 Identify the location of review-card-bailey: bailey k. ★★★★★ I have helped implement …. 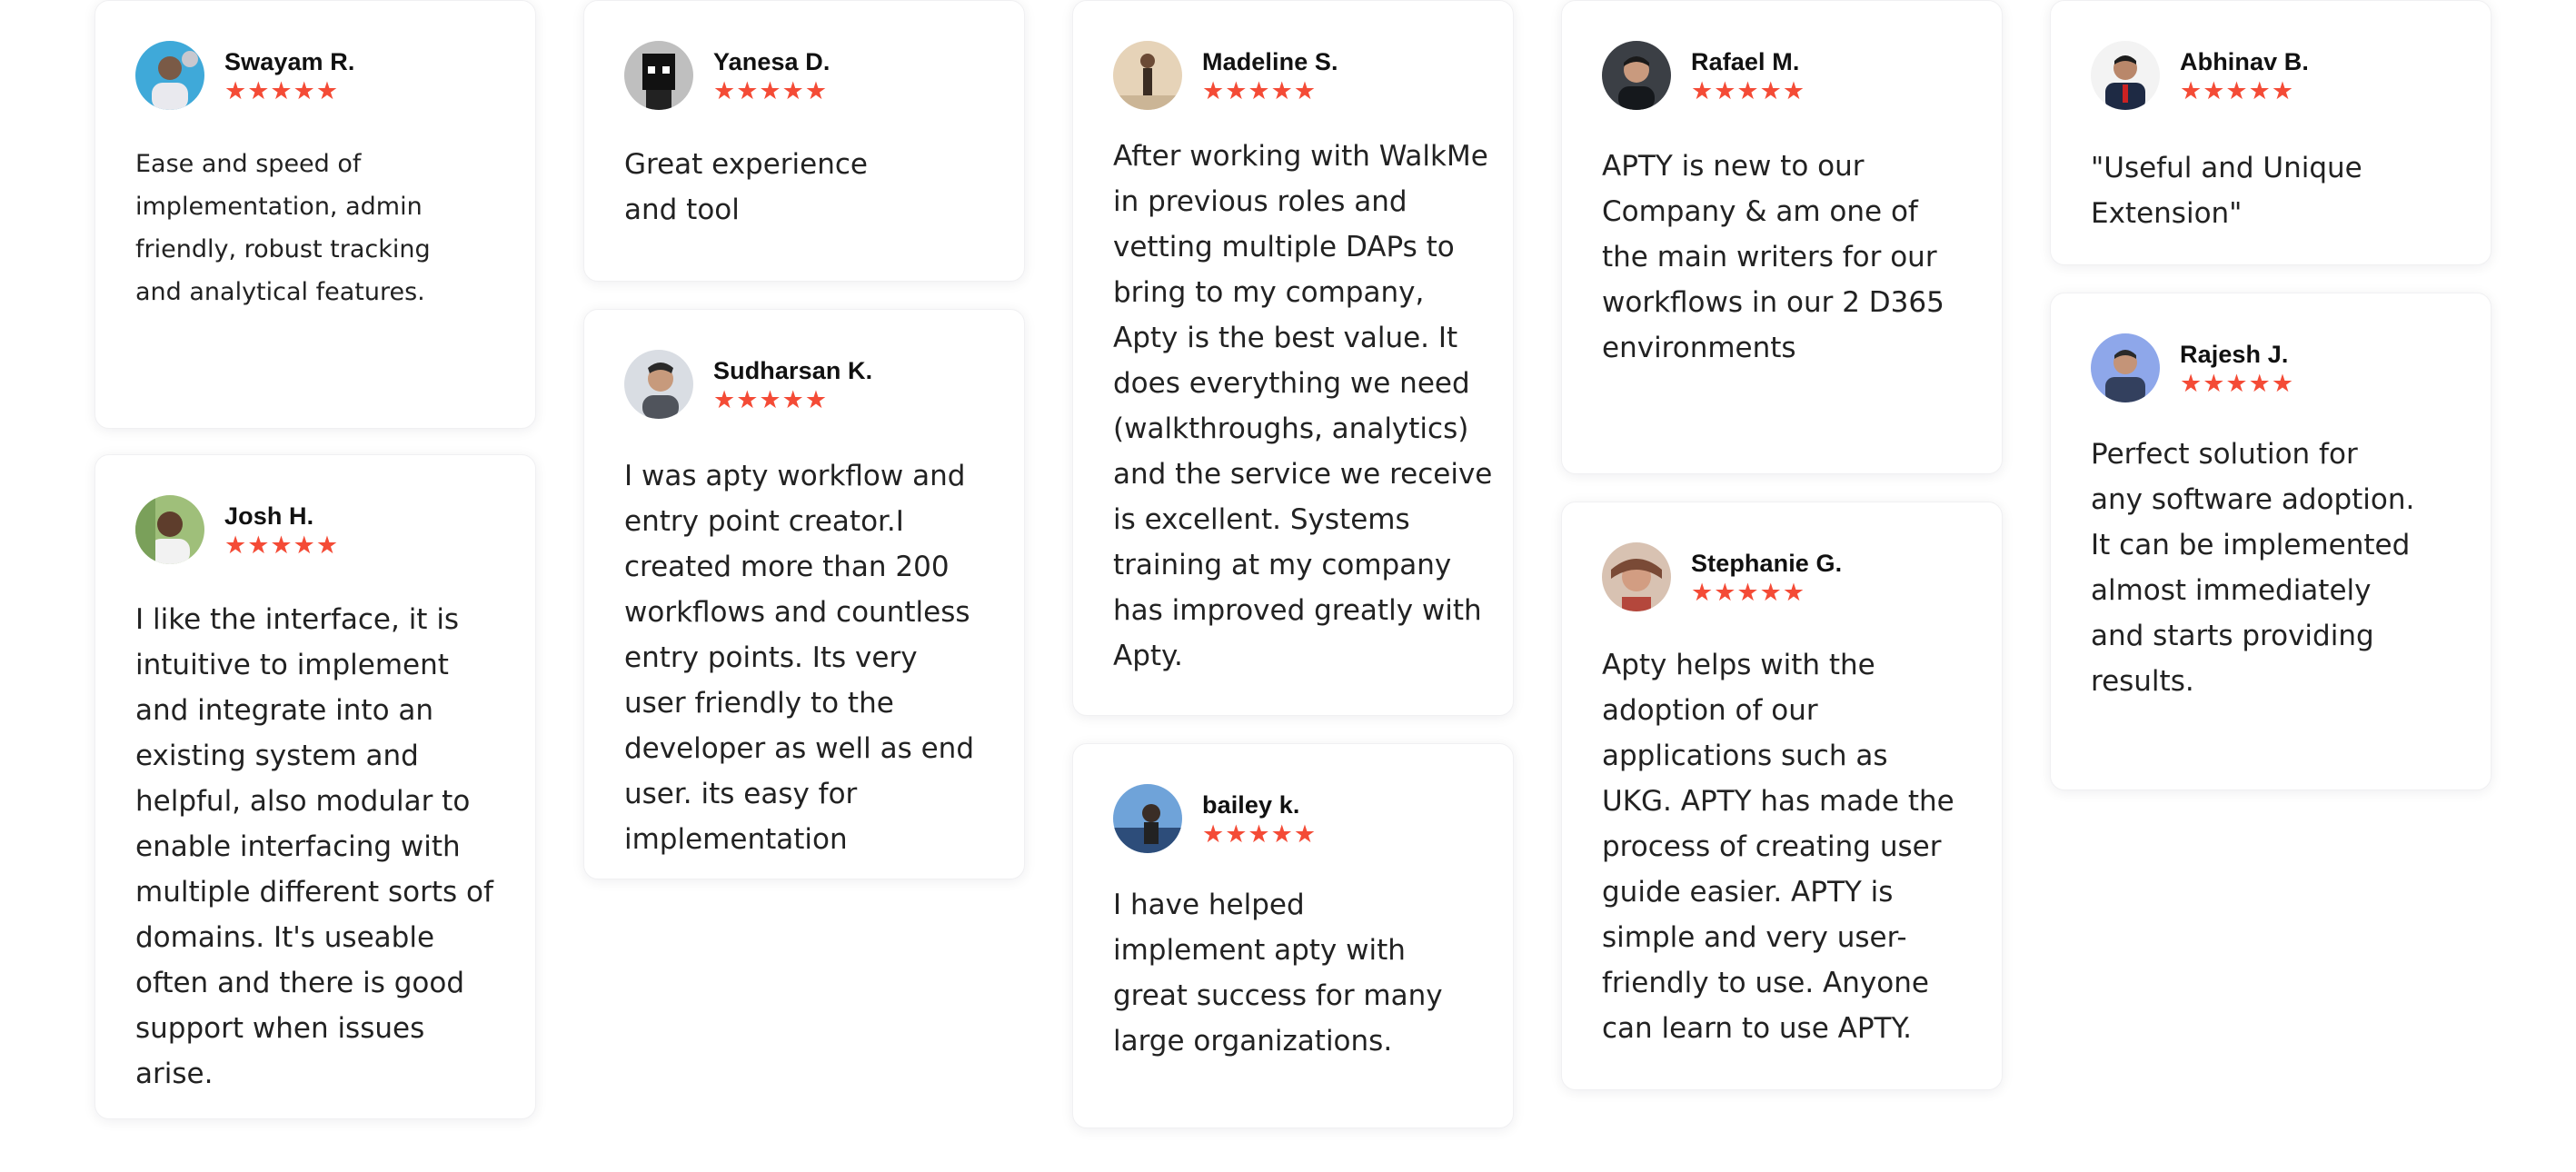
(1293, 935).